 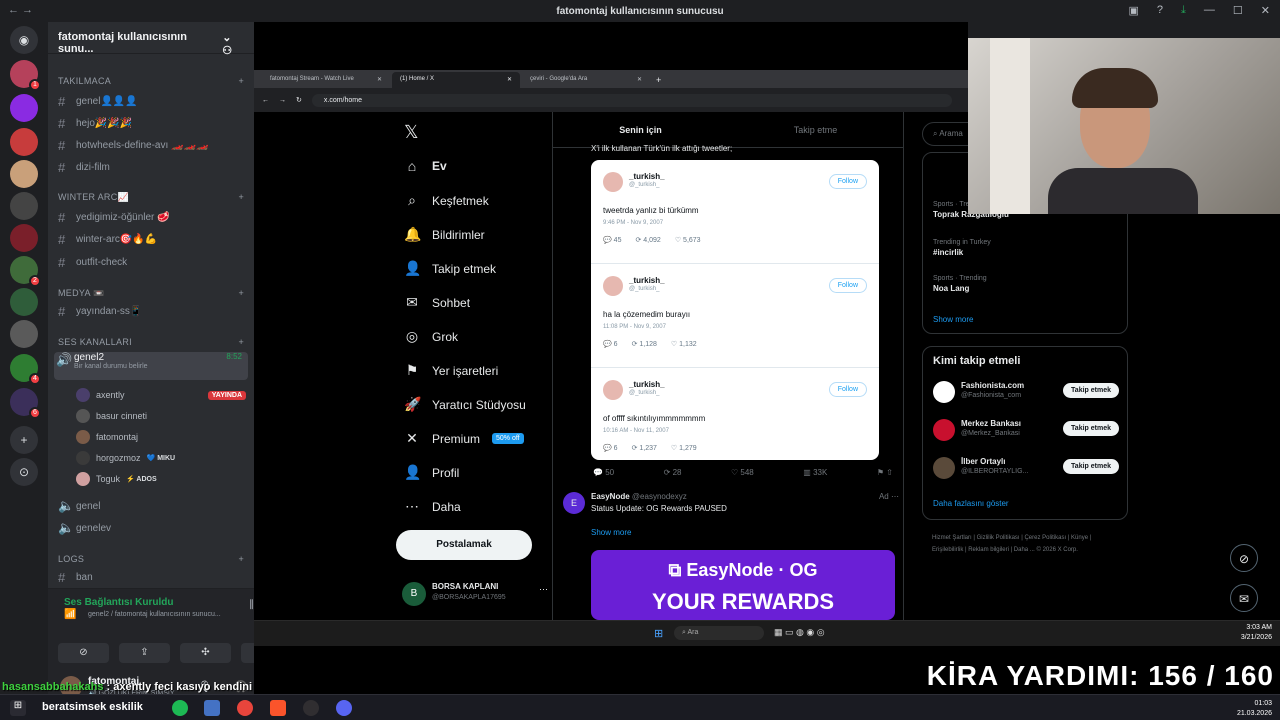 I want to click on nav-explore: ⌕ Keşfetmek, so click(x=446, y=200).